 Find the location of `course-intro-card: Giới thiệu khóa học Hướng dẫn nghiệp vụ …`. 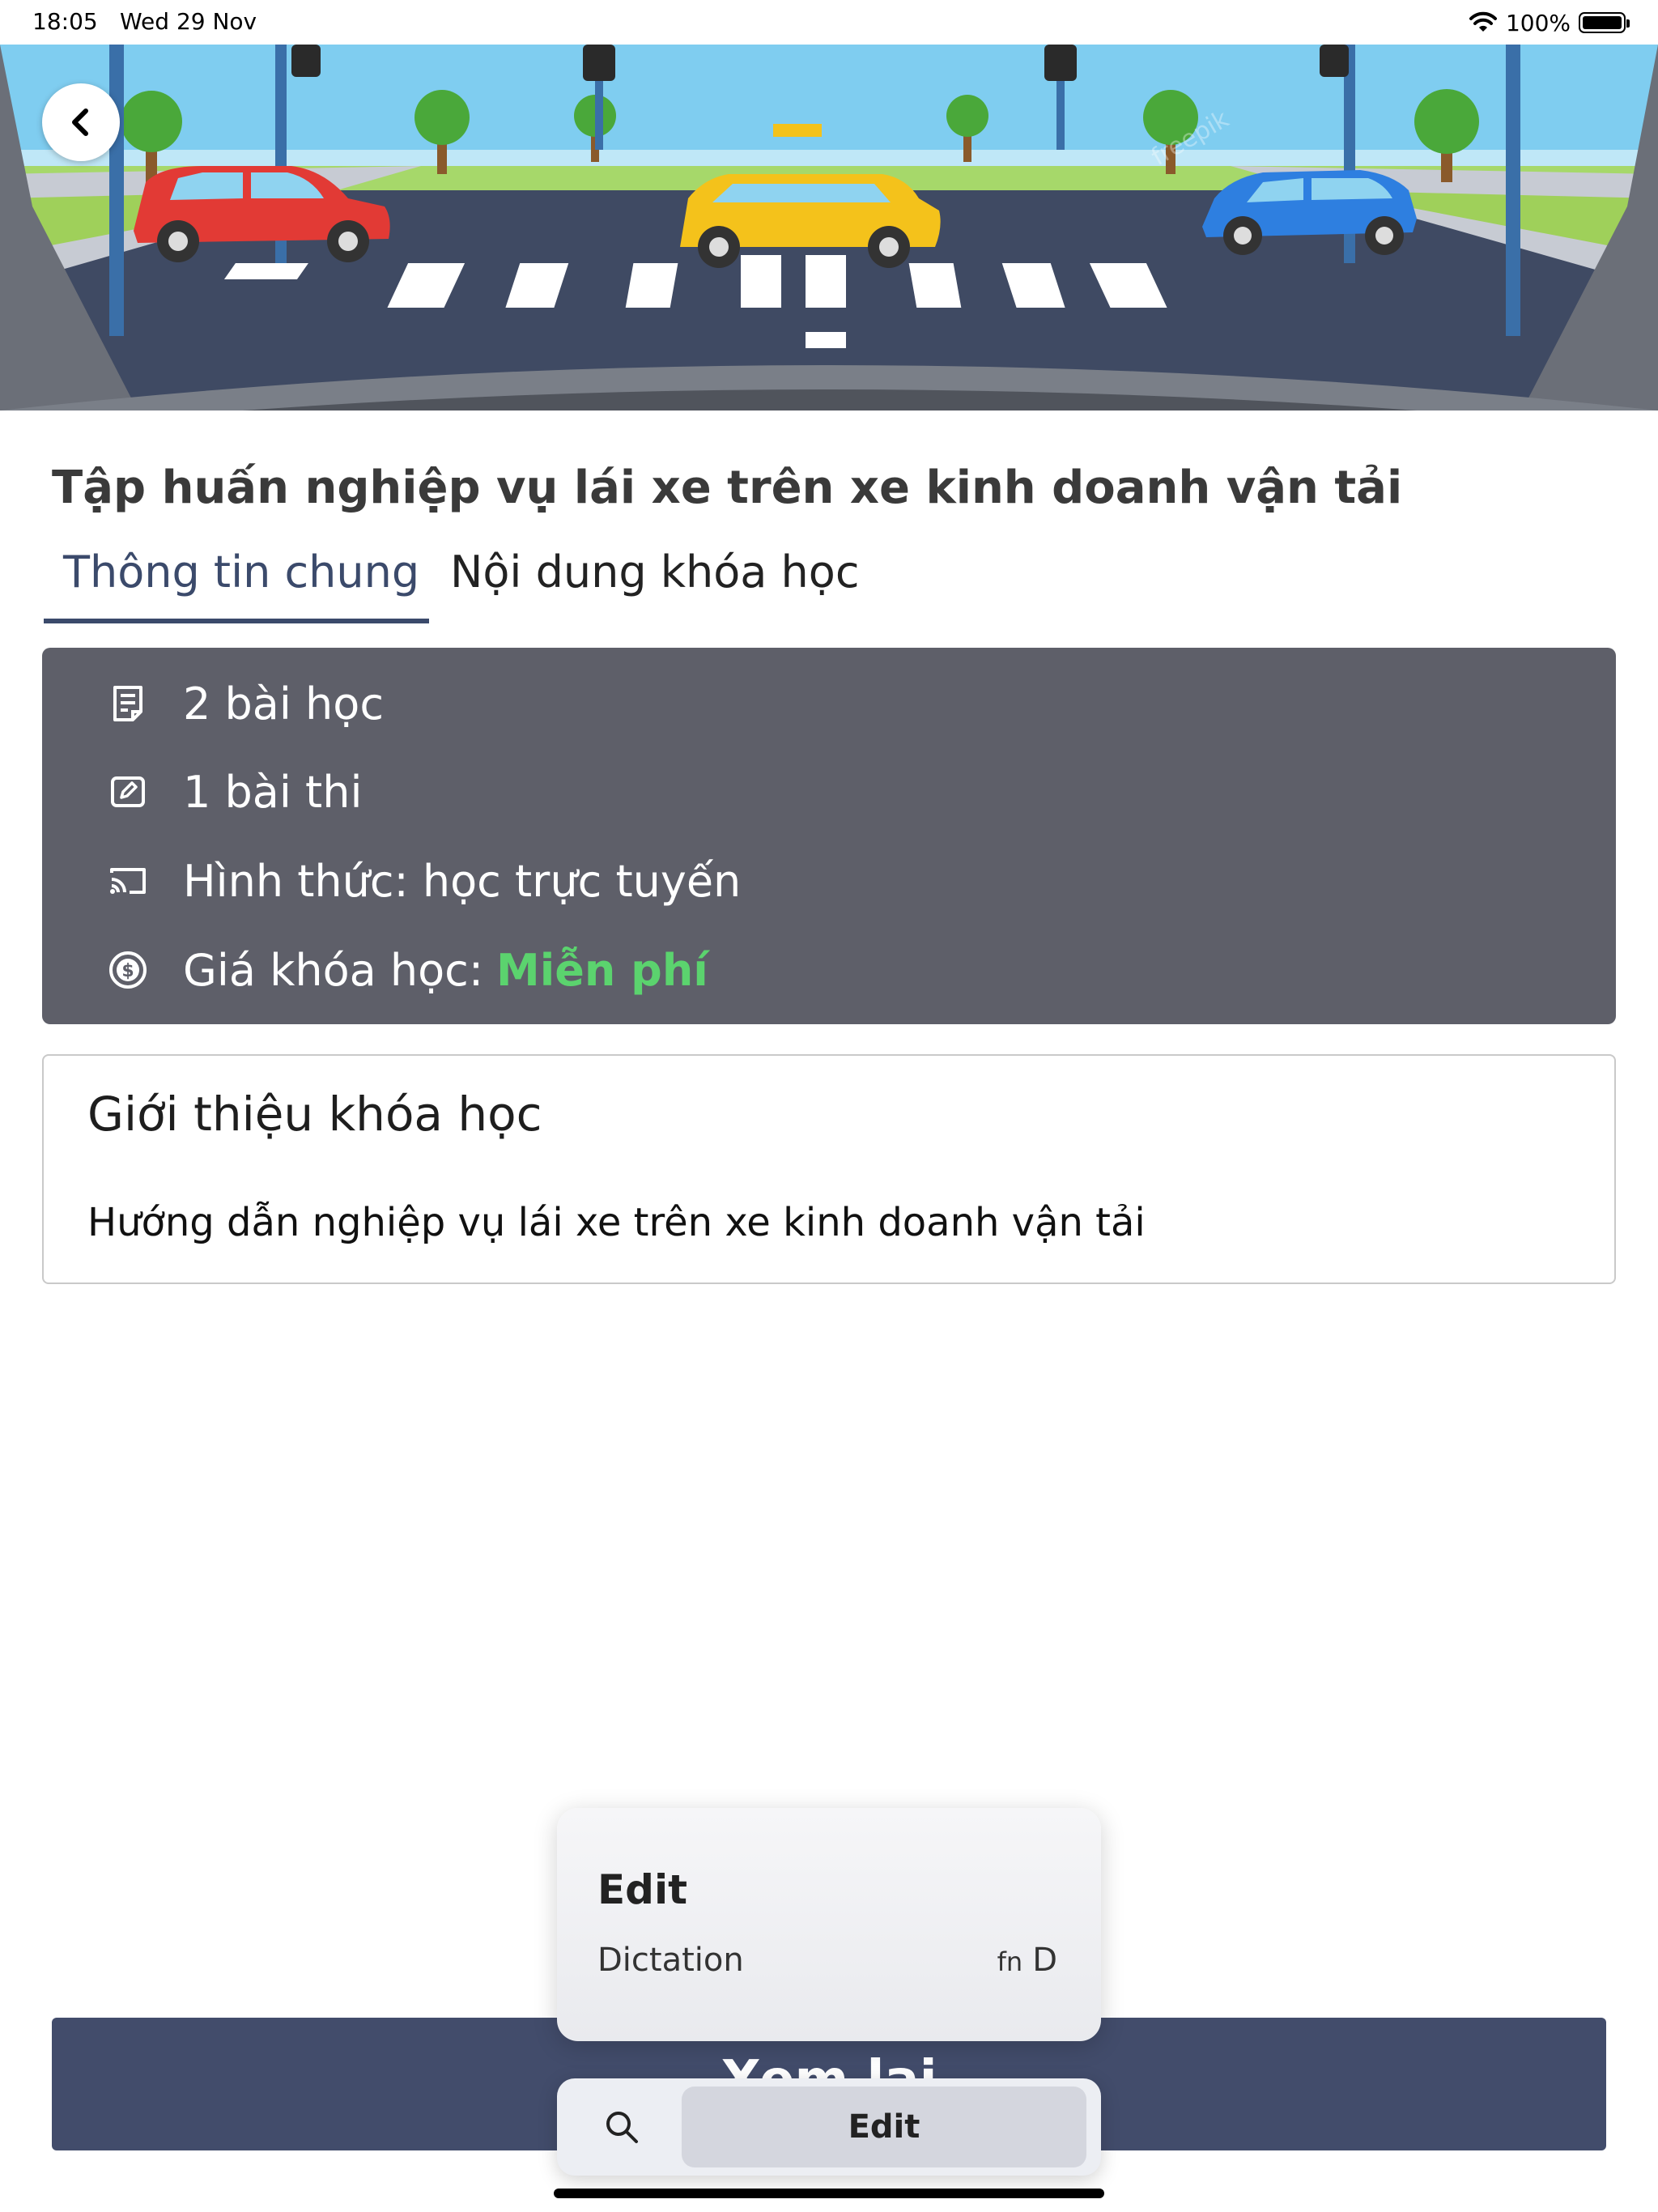

course-intro-card: Giới thiệu khóa học Hướng dẫn nghiệp vụ … is located at coordinates (829, 1169).